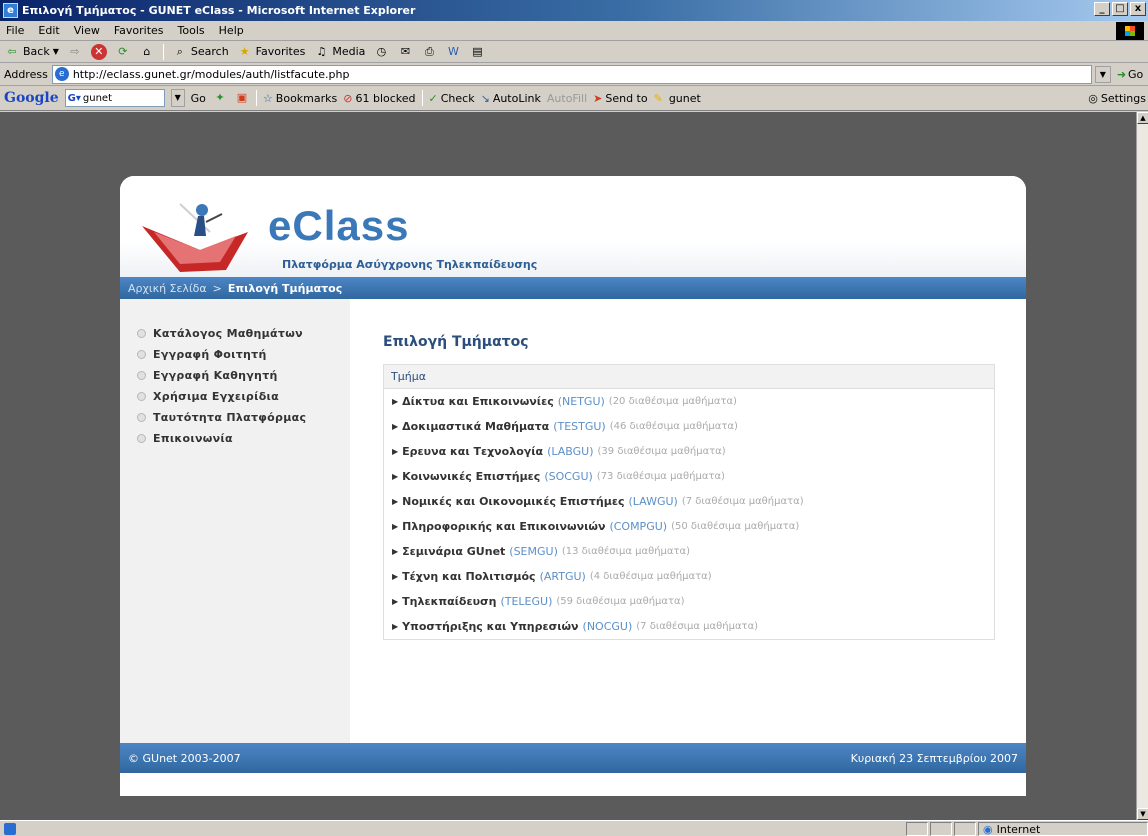 This screenshot has height=836, width=1148. I want to click on go-label: Go, so click(1136, 74).